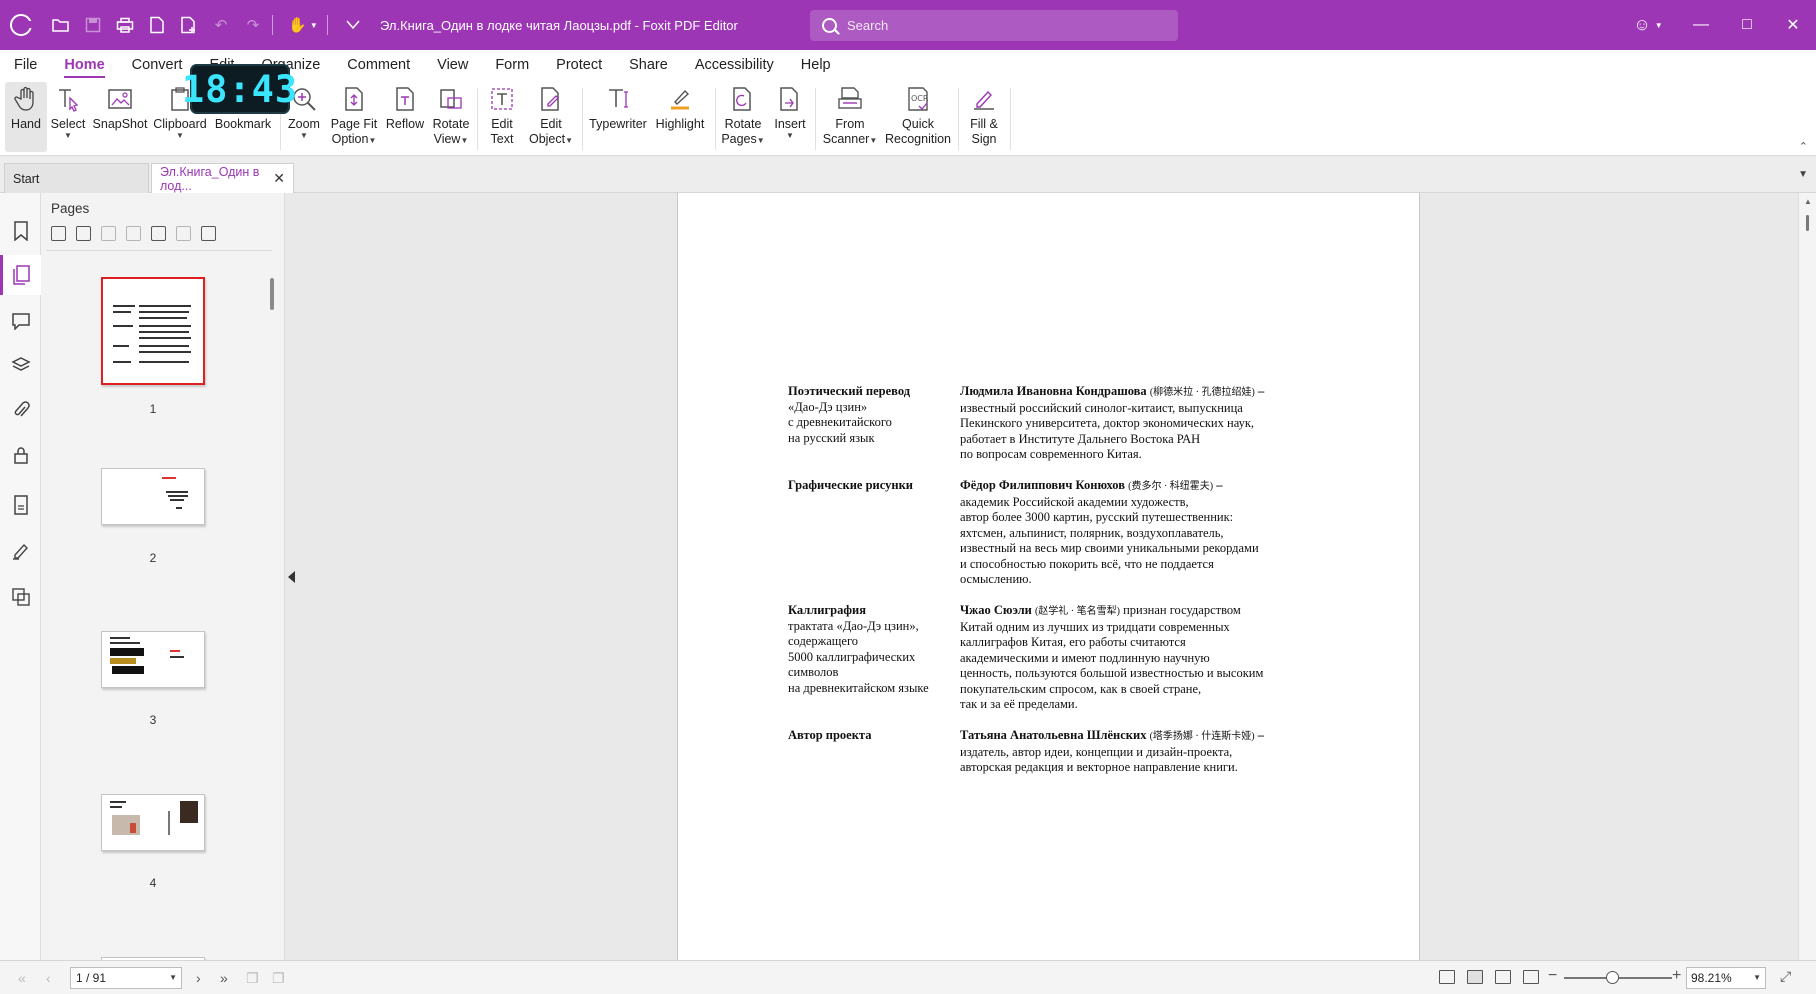  I want to click on comments-panel-icon, so click(21, 321).